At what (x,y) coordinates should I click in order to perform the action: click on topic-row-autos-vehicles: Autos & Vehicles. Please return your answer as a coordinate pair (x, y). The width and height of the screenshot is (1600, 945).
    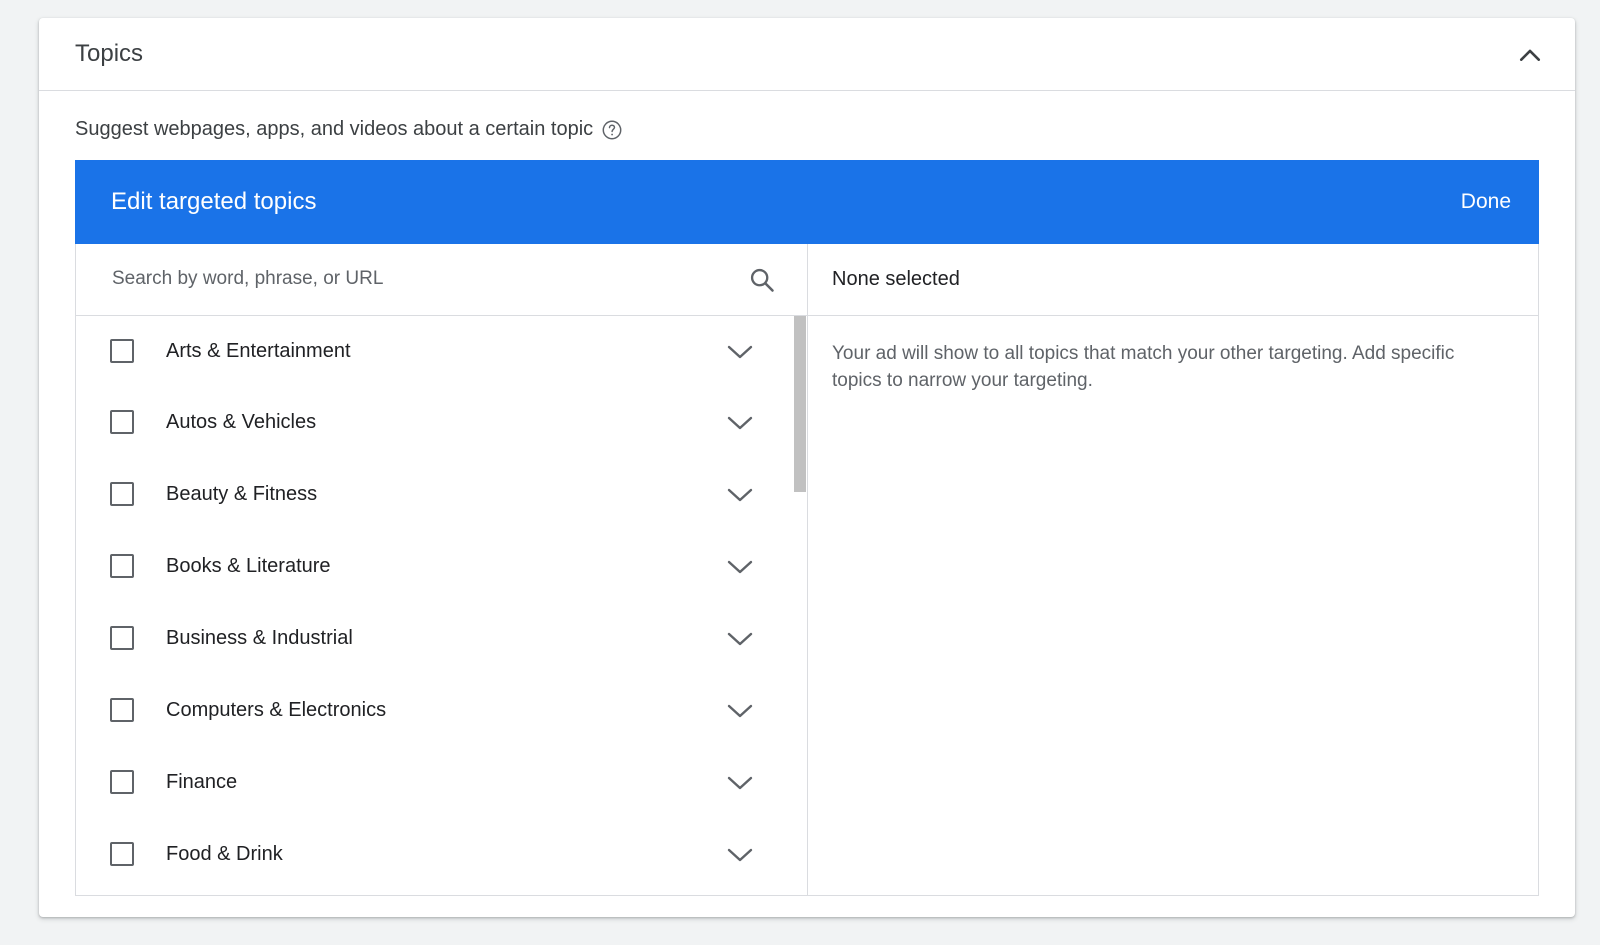
    Looking at the image, I should click on (434, 423).